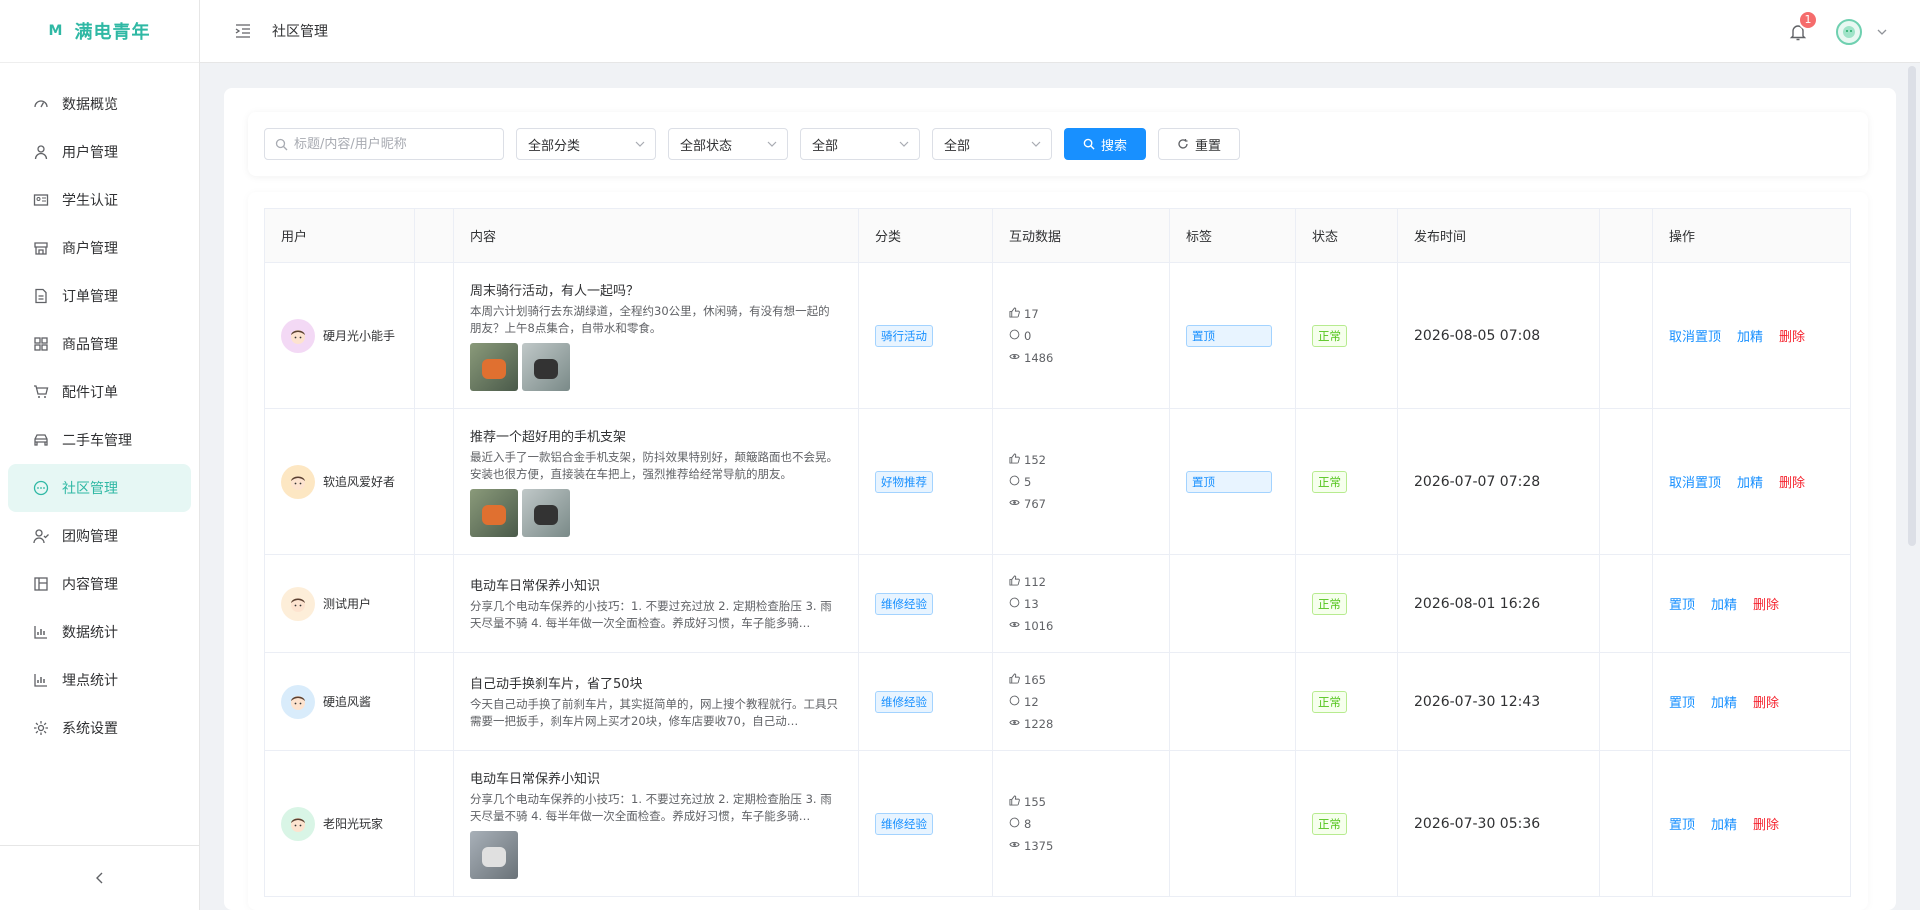 The image size is (1920, 910). What do you see at coordinates (925, 335) in the screenshot?
I see `category-cell: 骑行活动` at bounding box center [925, 335].